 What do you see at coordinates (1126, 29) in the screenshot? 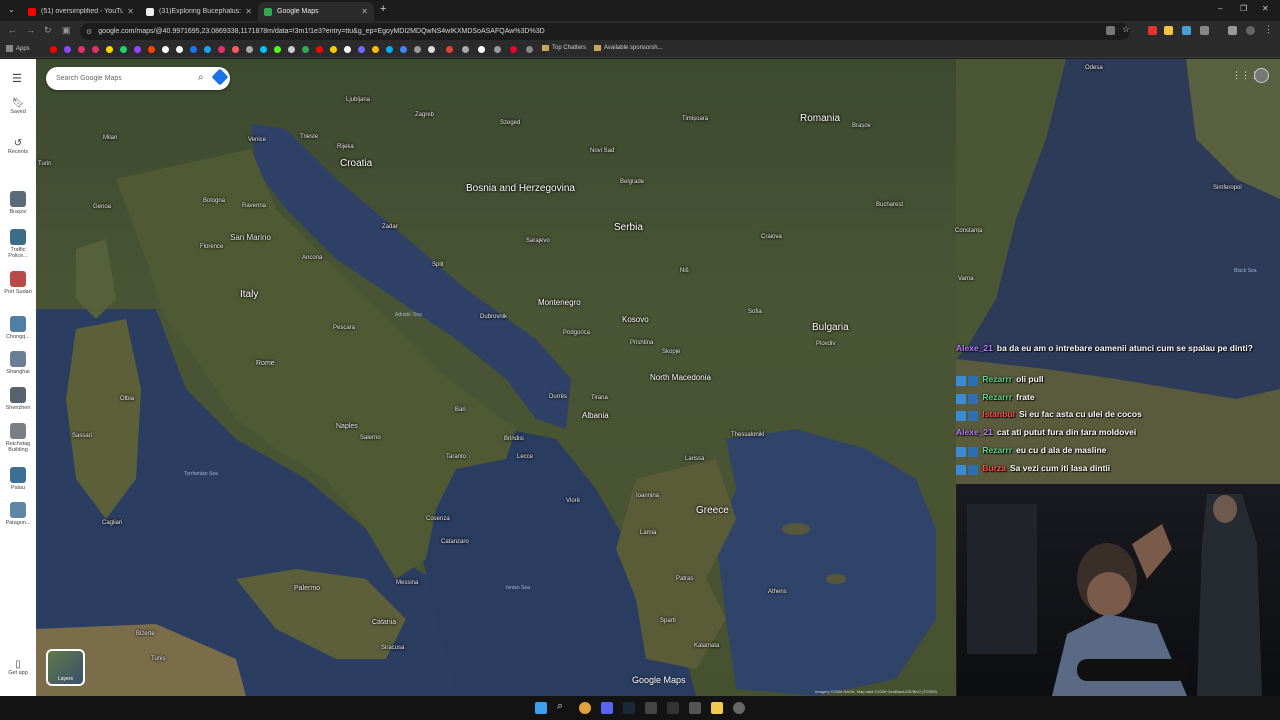
I see `bookmark-star-icon: ☆` at bounding box center [1126, 29].